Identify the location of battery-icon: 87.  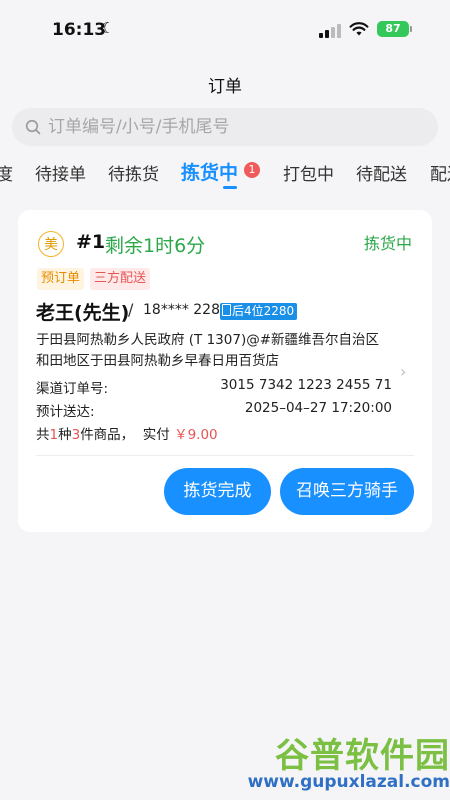
(393, 29).